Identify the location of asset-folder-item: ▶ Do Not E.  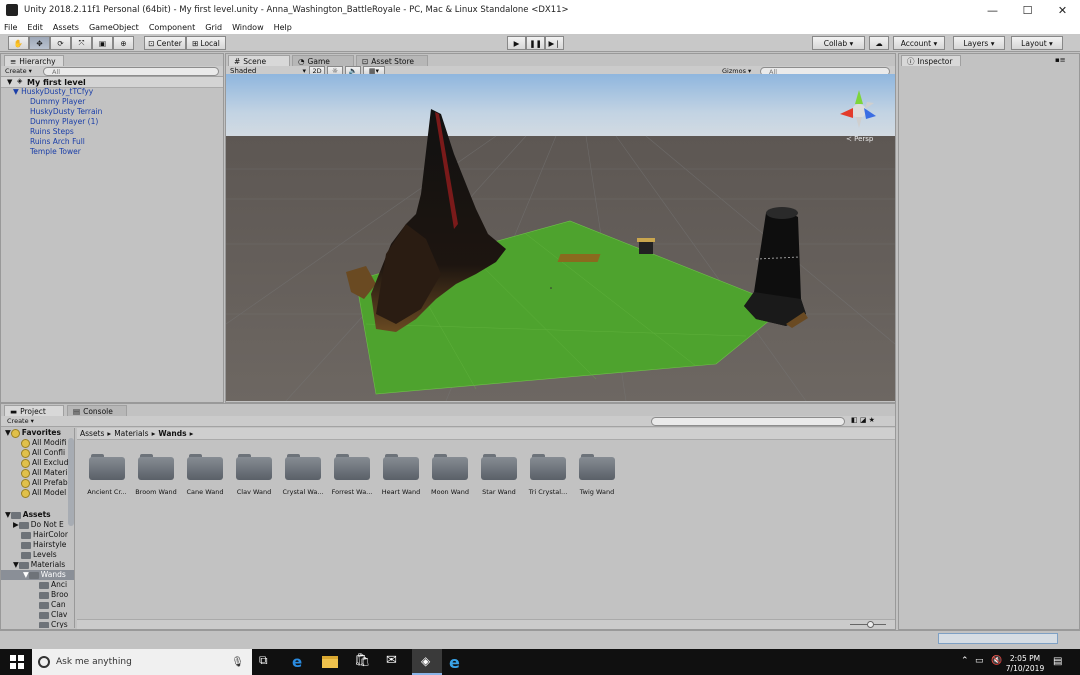
(38, 525).